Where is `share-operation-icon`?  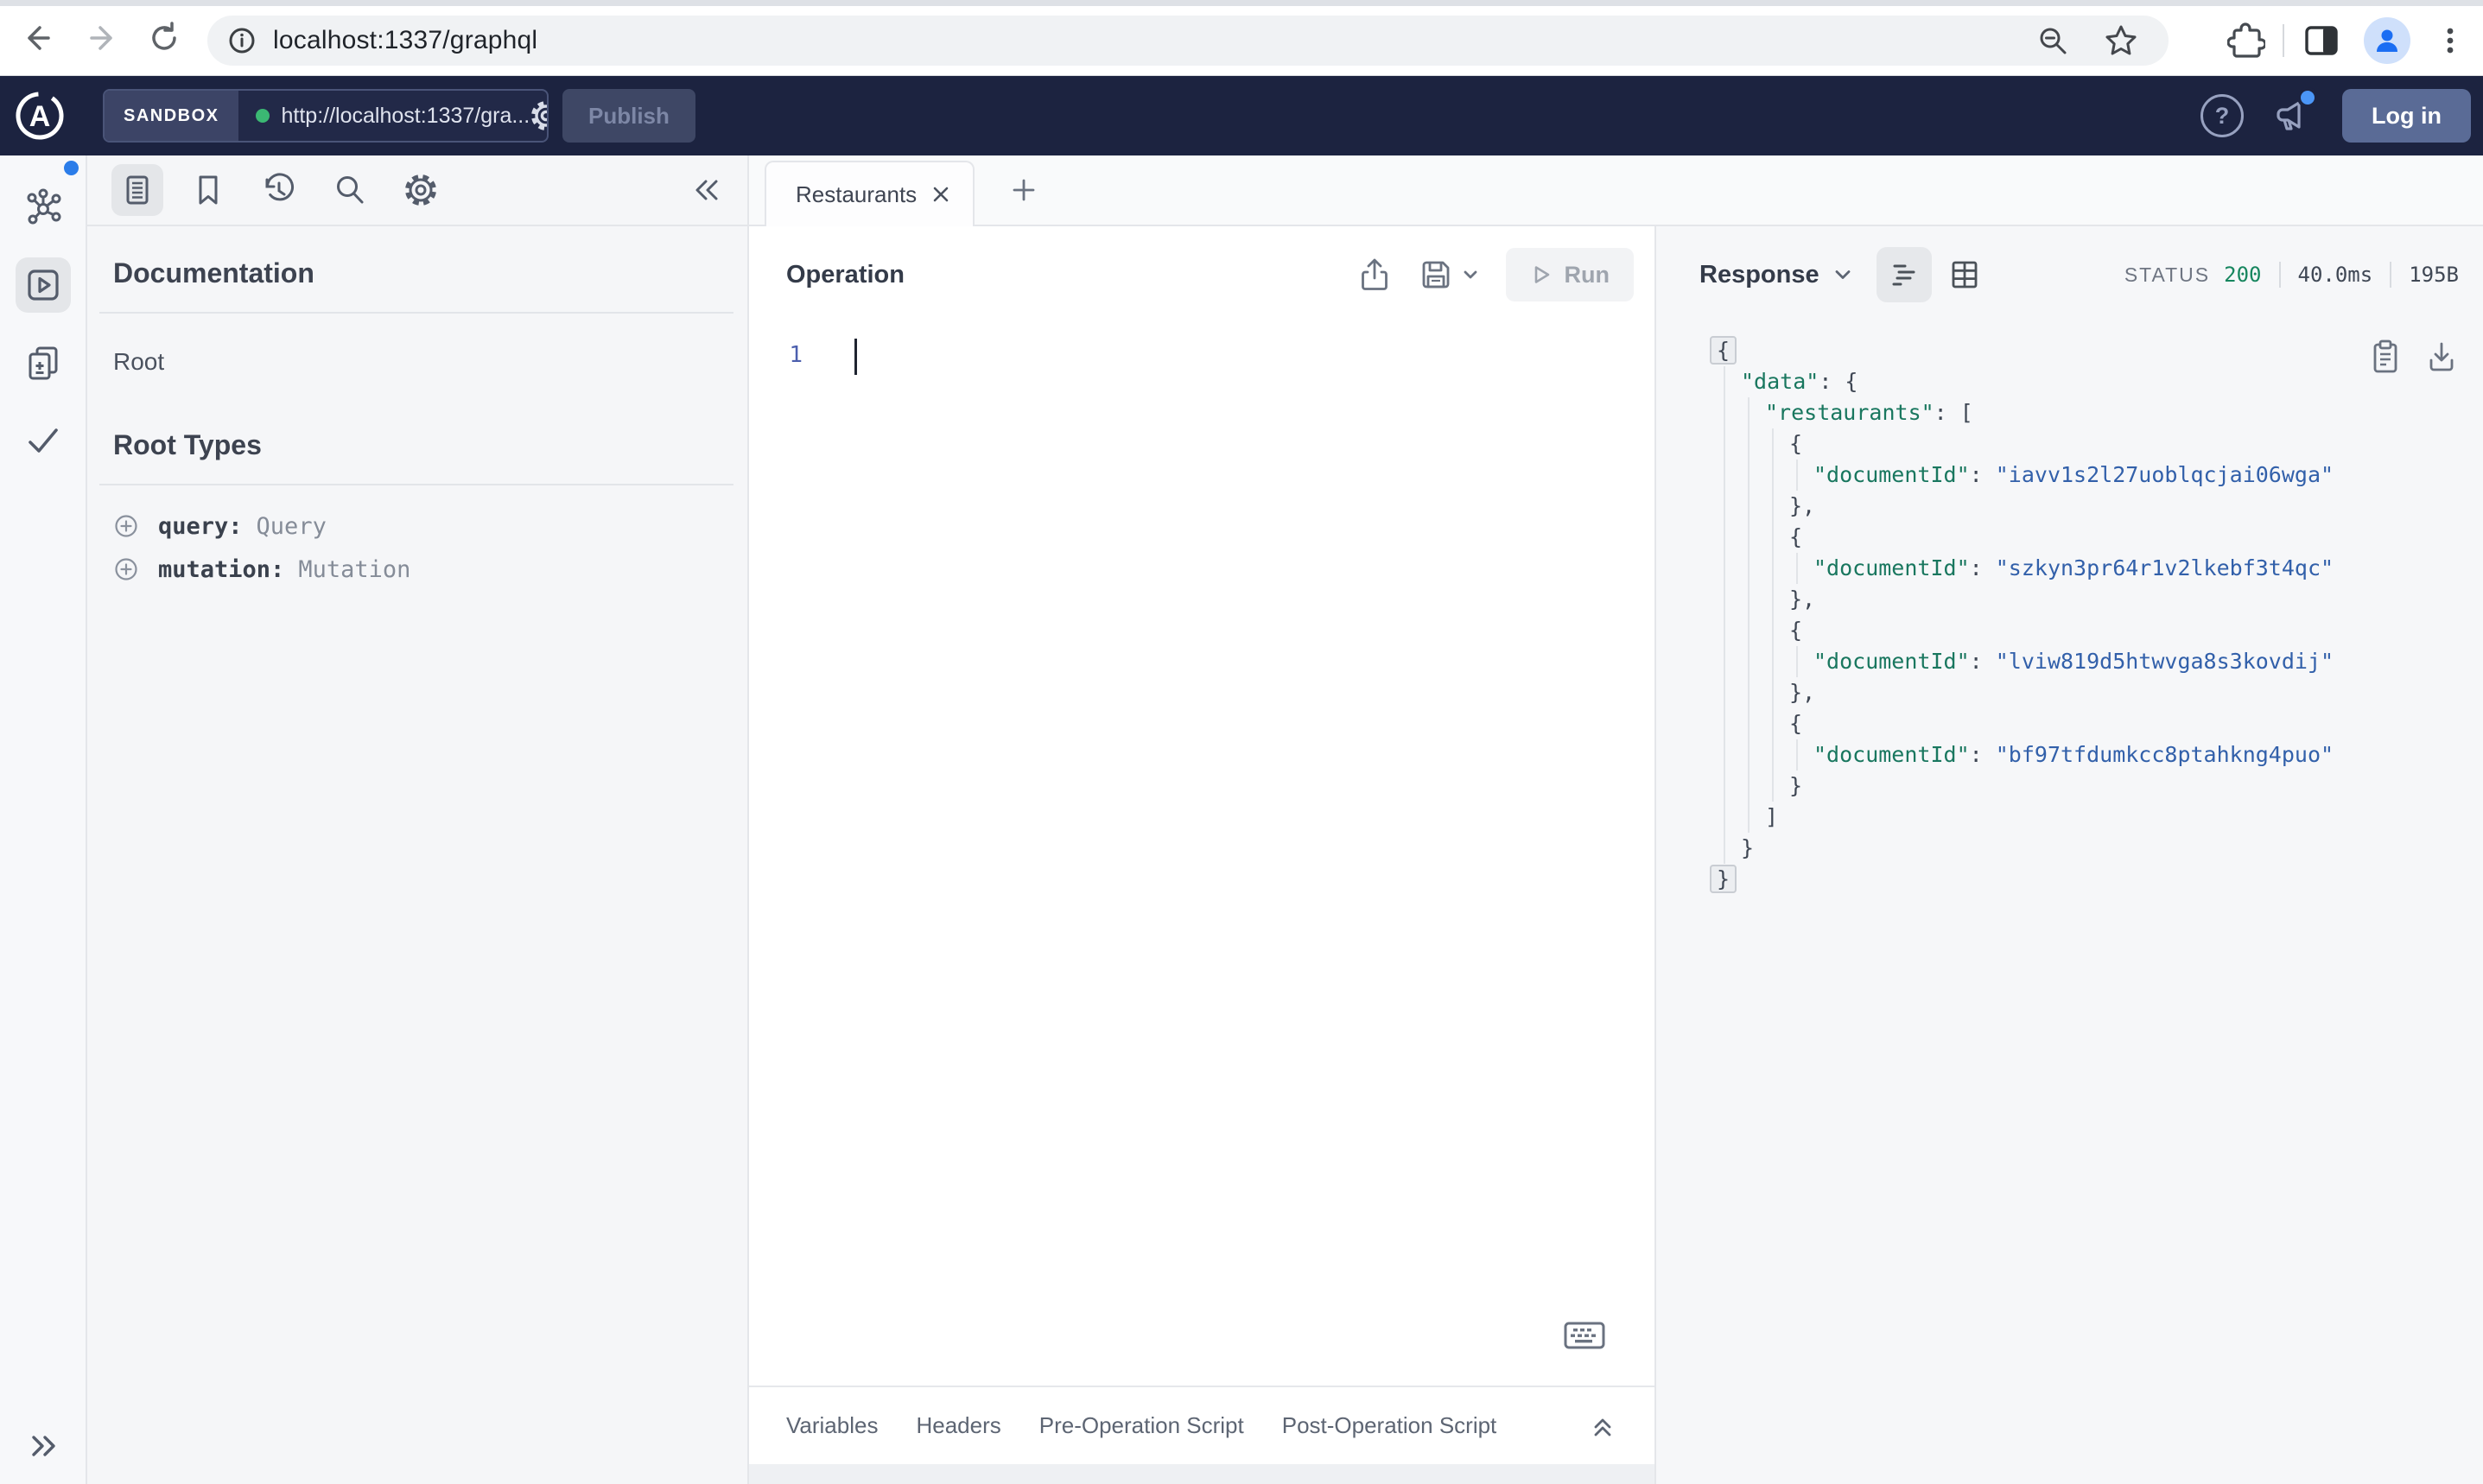
share-operation-icon is located at coordinates (1375, 274).